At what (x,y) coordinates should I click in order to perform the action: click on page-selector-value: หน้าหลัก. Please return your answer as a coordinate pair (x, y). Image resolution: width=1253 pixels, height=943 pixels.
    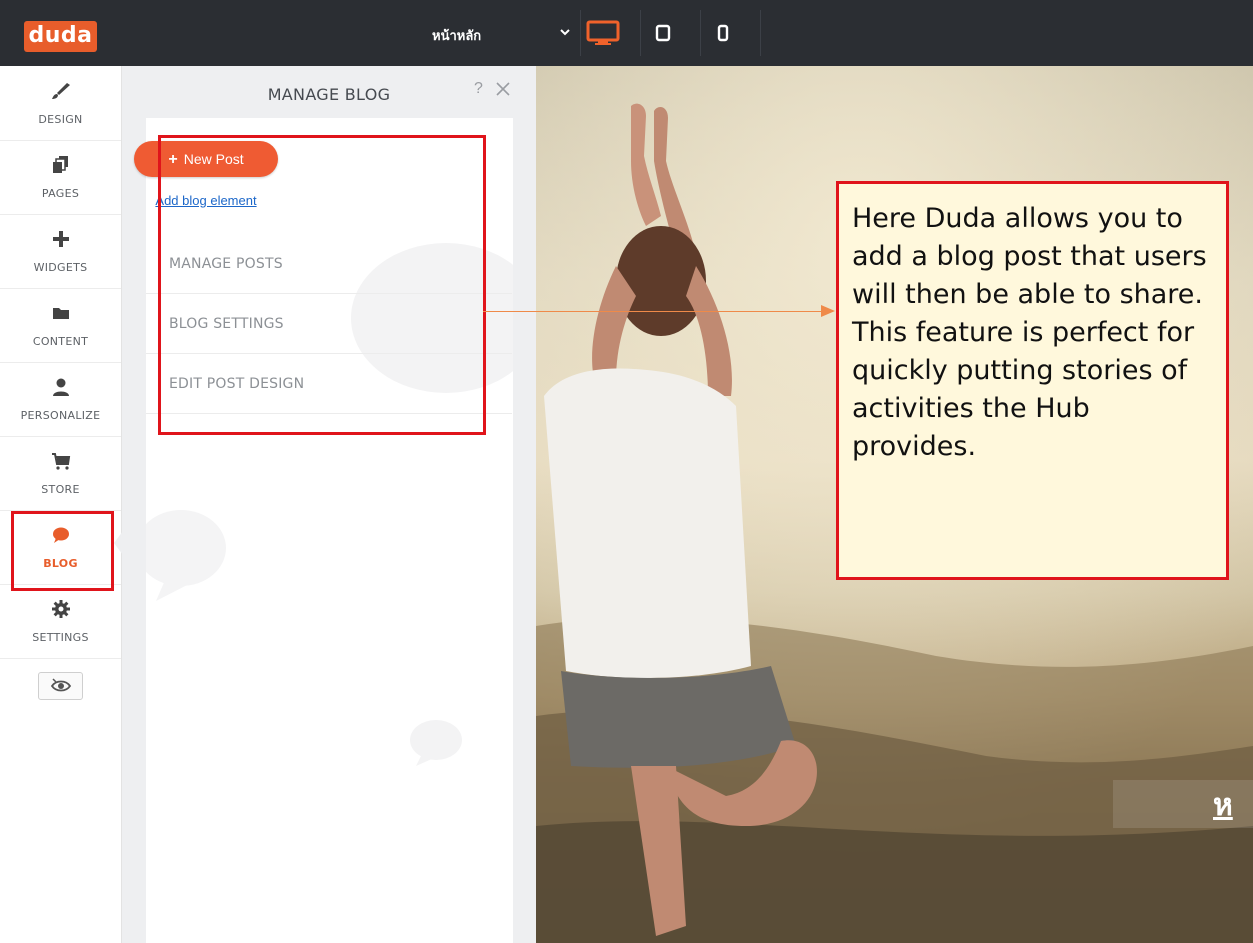
    Looking at the image, I should click on (457, 35).